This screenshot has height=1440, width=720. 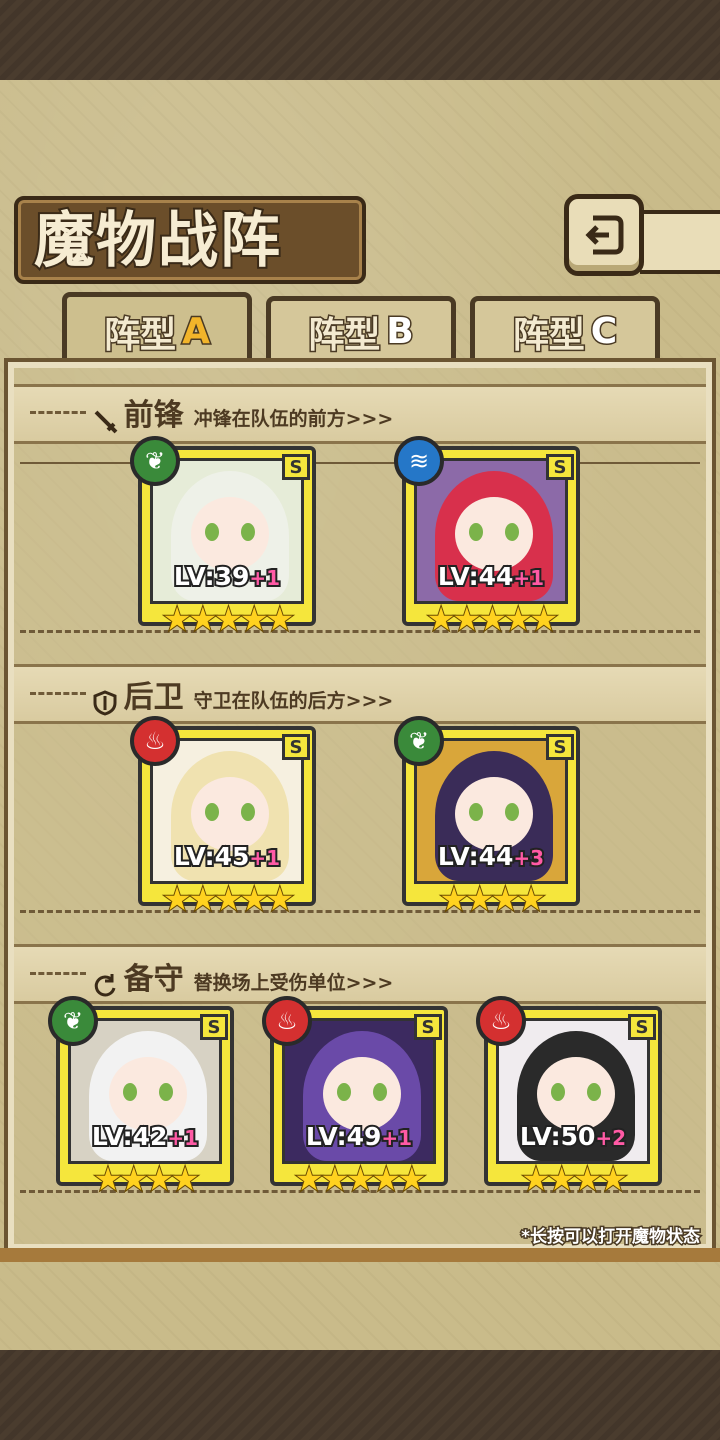 I want to click on level-label: LV:45+1, so click(x=227, y=856).